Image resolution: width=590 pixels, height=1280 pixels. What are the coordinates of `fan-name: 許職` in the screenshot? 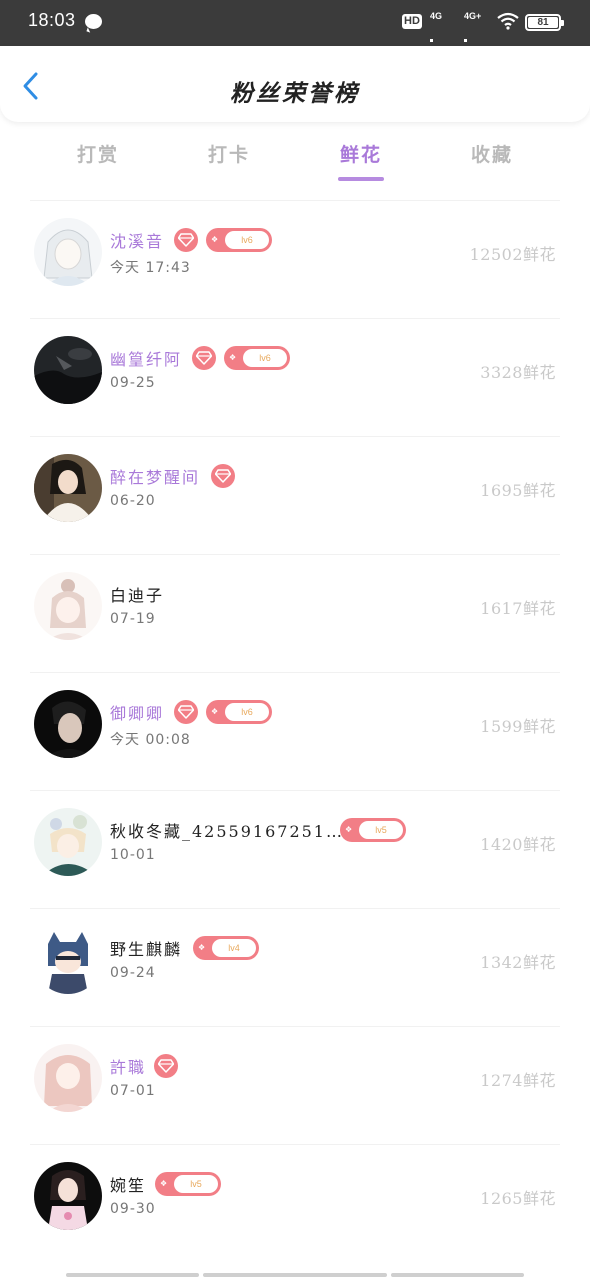 It's located at (128, 1067).